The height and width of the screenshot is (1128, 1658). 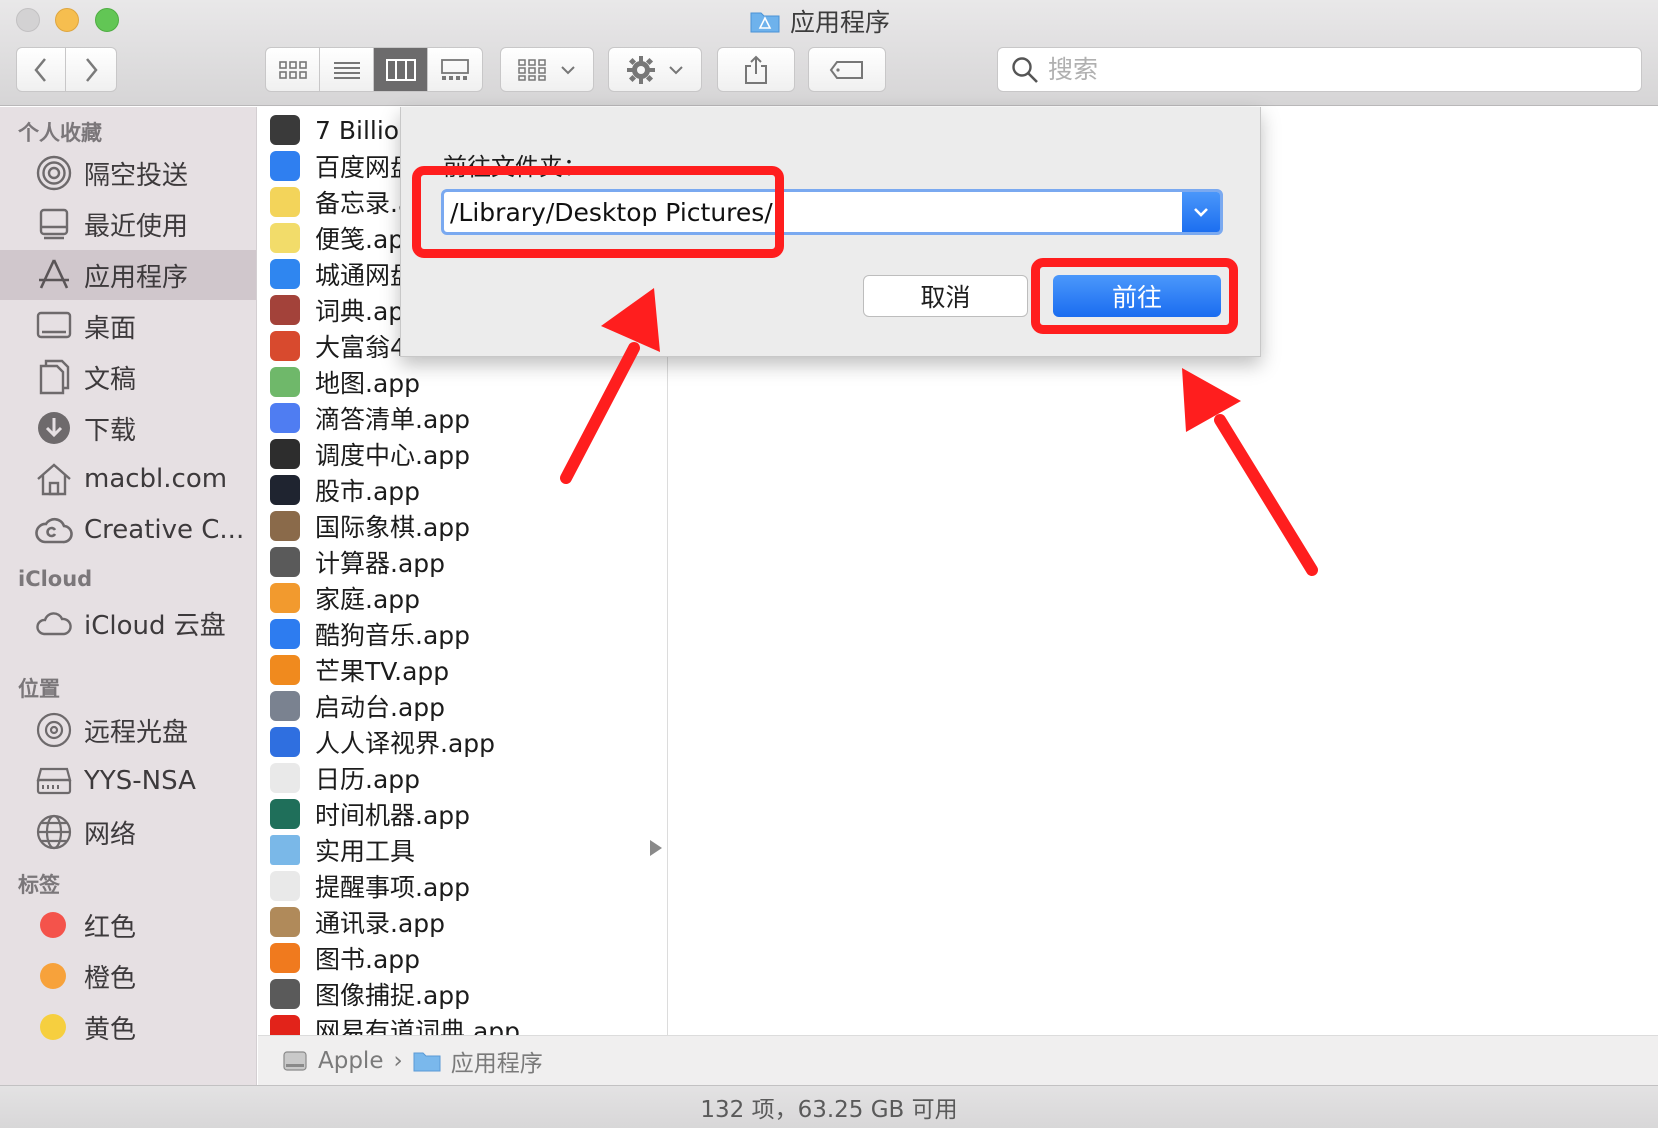 I want to click on file-name: 大富翁4, so click(x=360, y=347).